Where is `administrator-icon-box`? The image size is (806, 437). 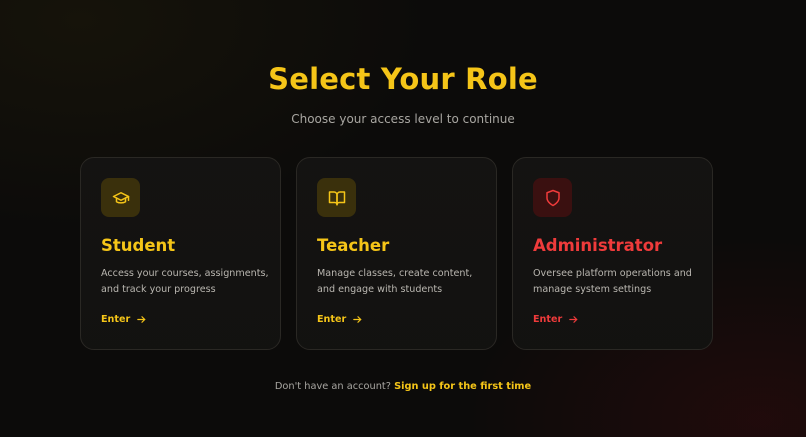
administrator-icon-box is located at coordinates (552, 197).